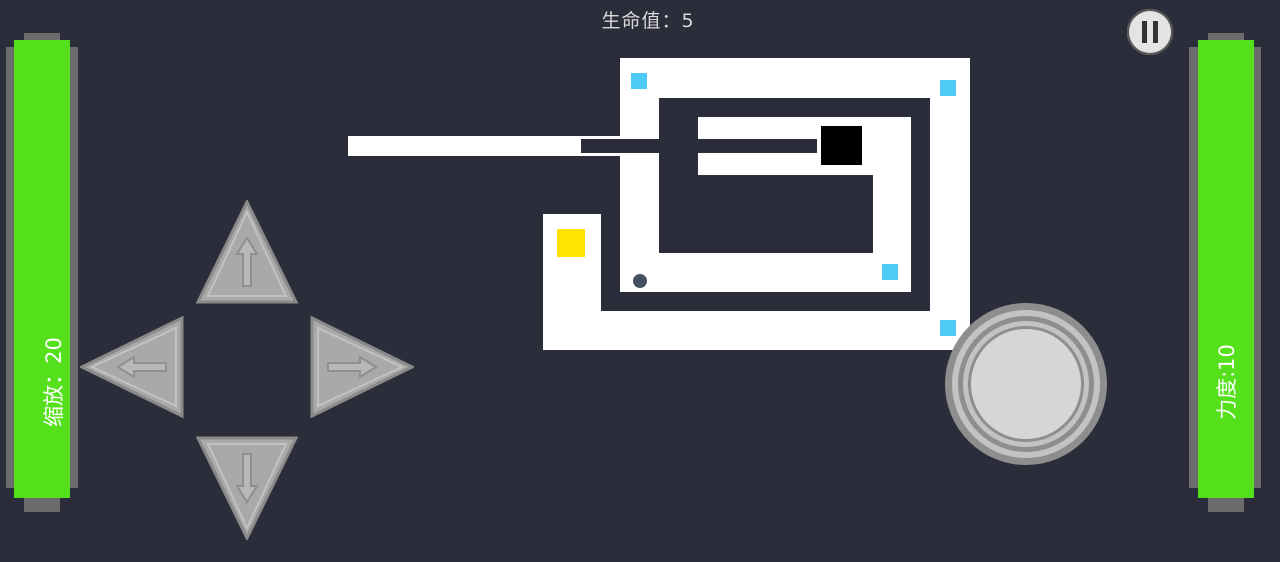 This screenshot has width=1280, height=562. What do you see at coordinates (640, 281) in the screenshot?
I see `ball` at bounding box center [640, 281].